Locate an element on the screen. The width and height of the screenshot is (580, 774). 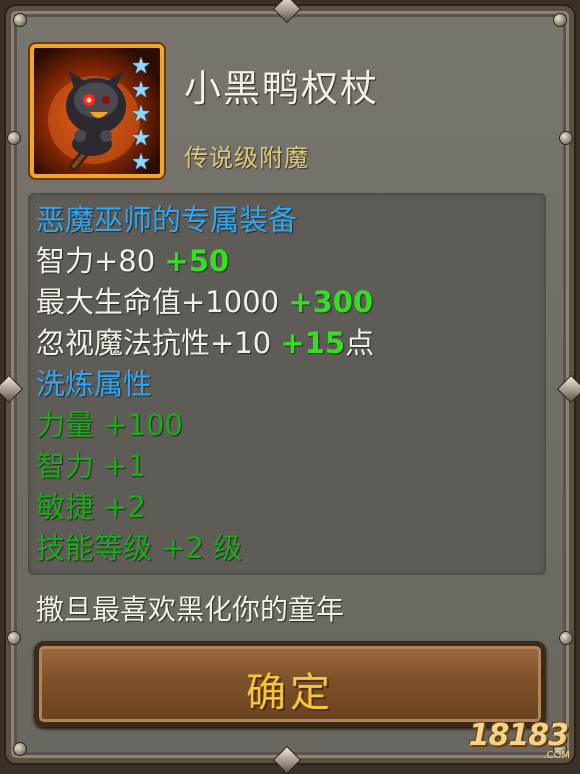
stat-line: 智力+80 +50 is located at coordinates (132, 259).